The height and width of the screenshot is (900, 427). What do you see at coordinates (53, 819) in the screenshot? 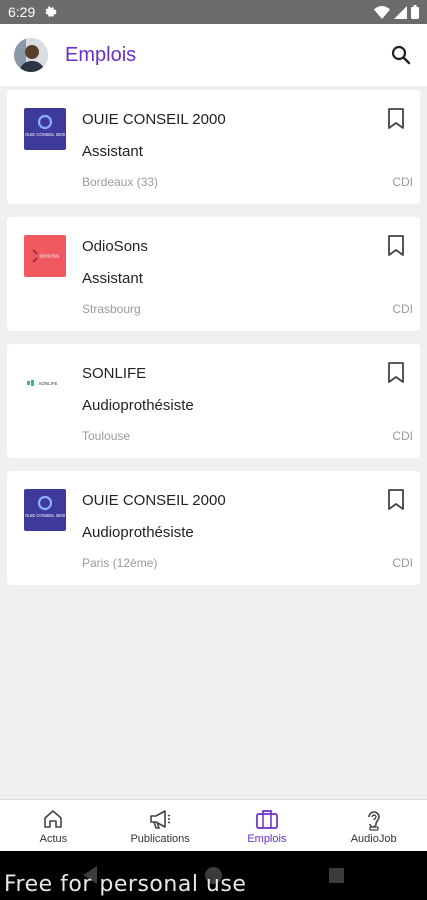
I see `home-icon` at bounding box center [53, 819].